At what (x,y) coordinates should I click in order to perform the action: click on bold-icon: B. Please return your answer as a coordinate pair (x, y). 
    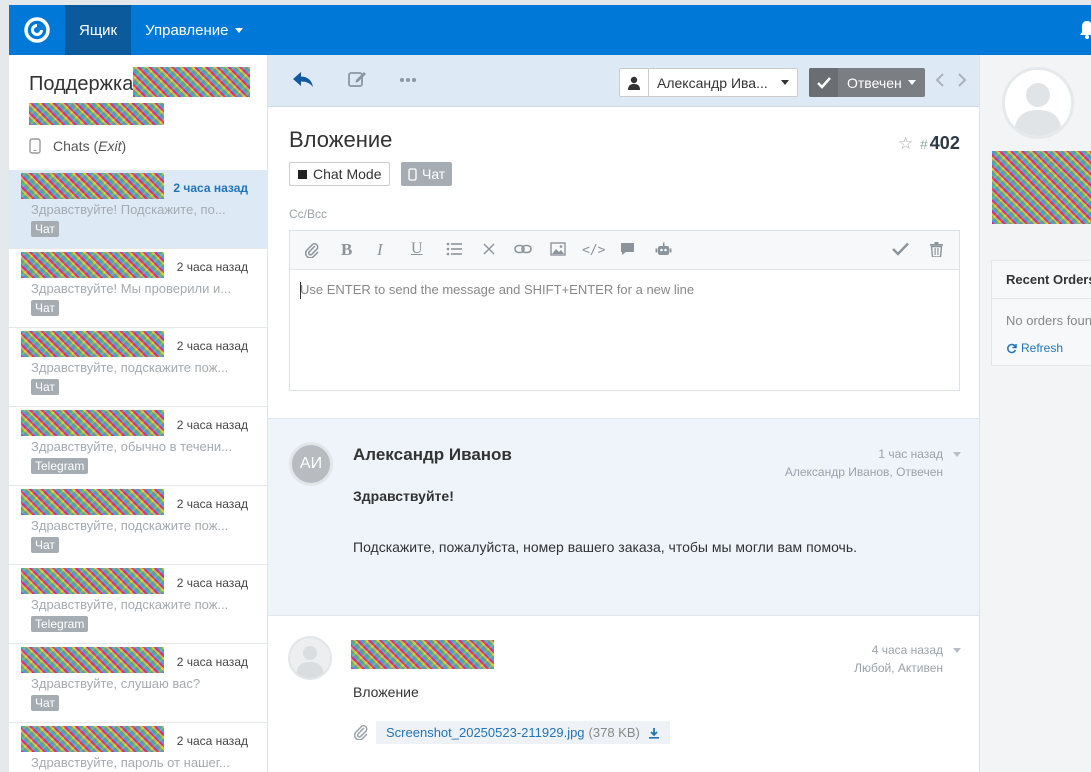
    Looking at the image, I should click on (346, 250).